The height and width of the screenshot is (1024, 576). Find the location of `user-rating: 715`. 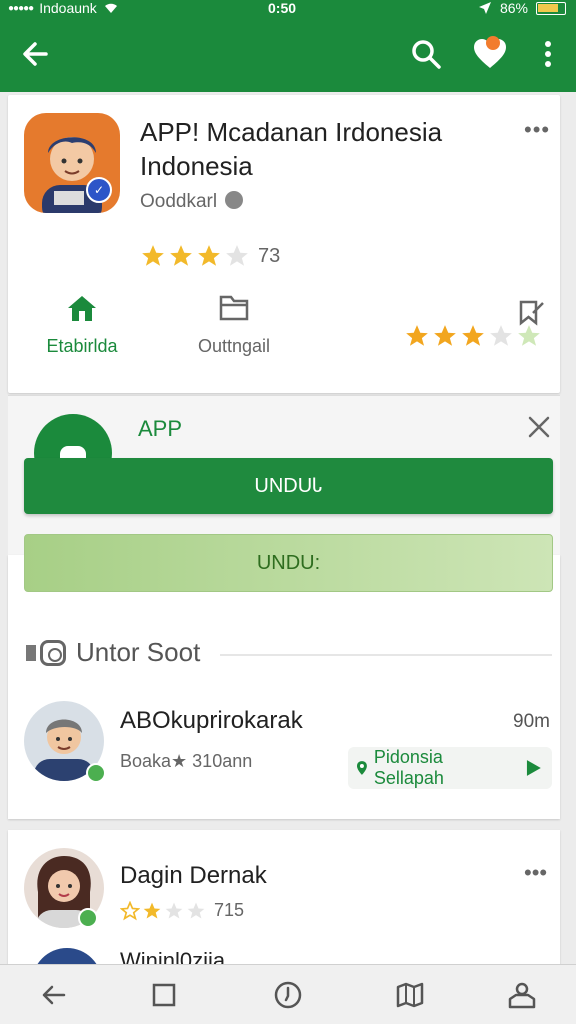

user-rating: 715 is located at coordinates (182, 910).